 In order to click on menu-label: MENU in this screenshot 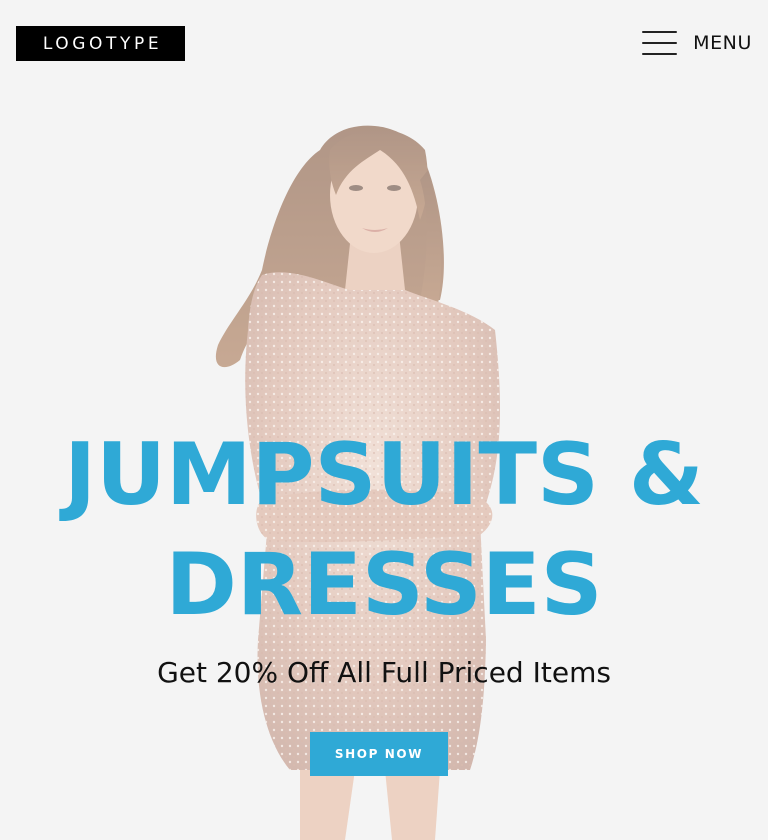, I will do `click(722, 43)`.